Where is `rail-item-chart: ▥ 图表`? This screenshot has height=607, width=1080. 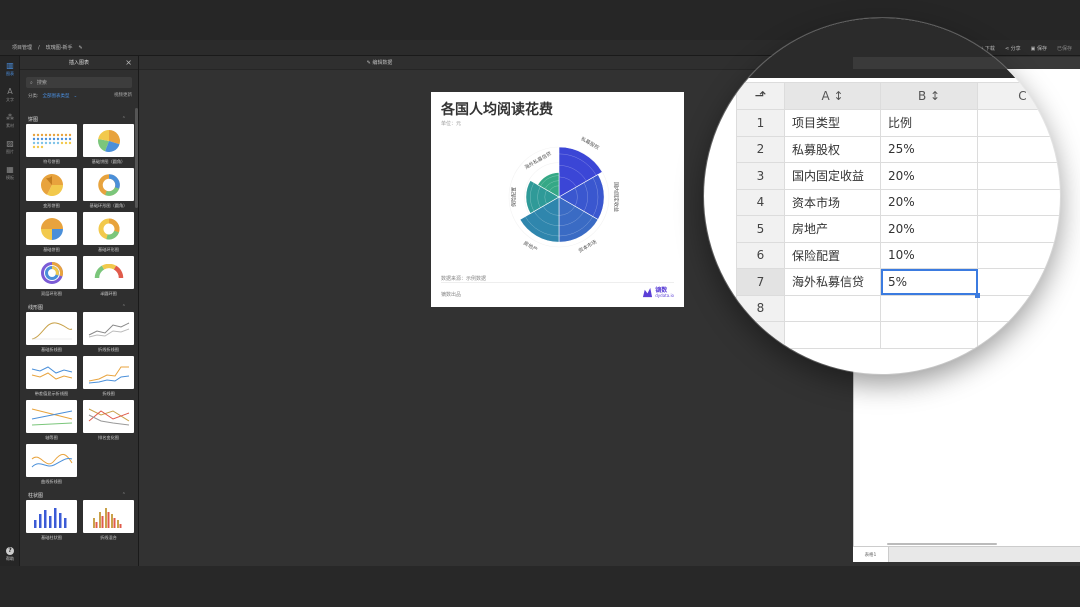
rail-item-chart: ▥ 图表 is located at coordinates (10, 69).